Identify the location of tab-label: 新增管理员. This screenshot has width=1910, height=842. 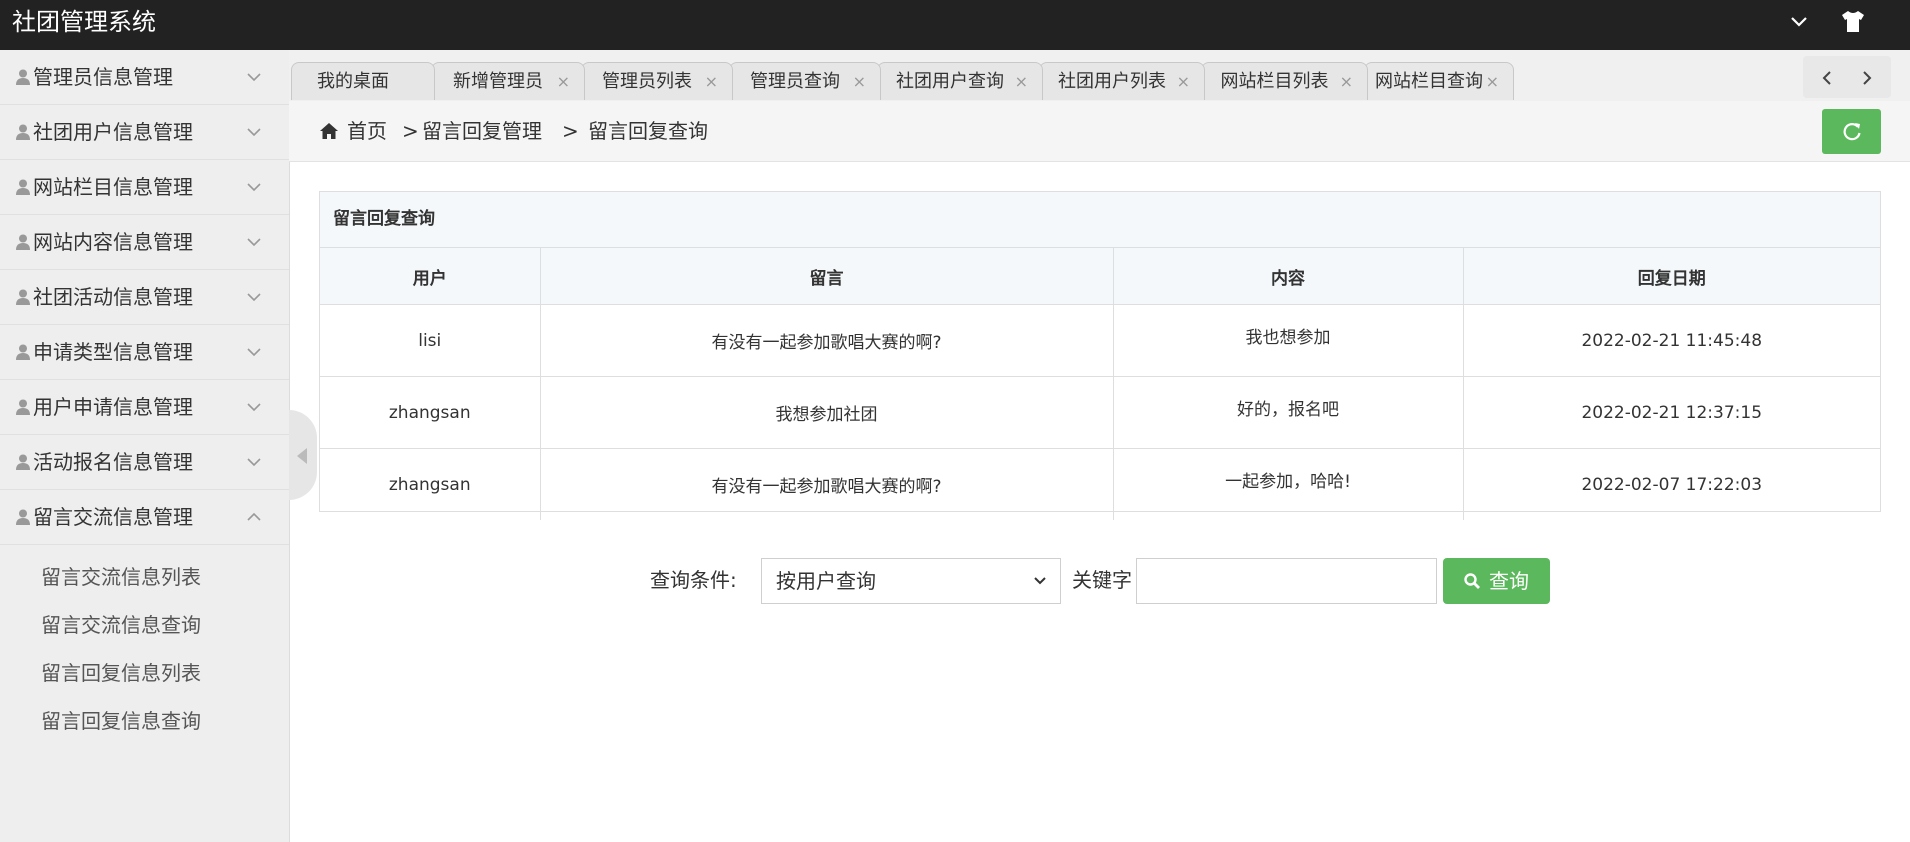
(498, 81).